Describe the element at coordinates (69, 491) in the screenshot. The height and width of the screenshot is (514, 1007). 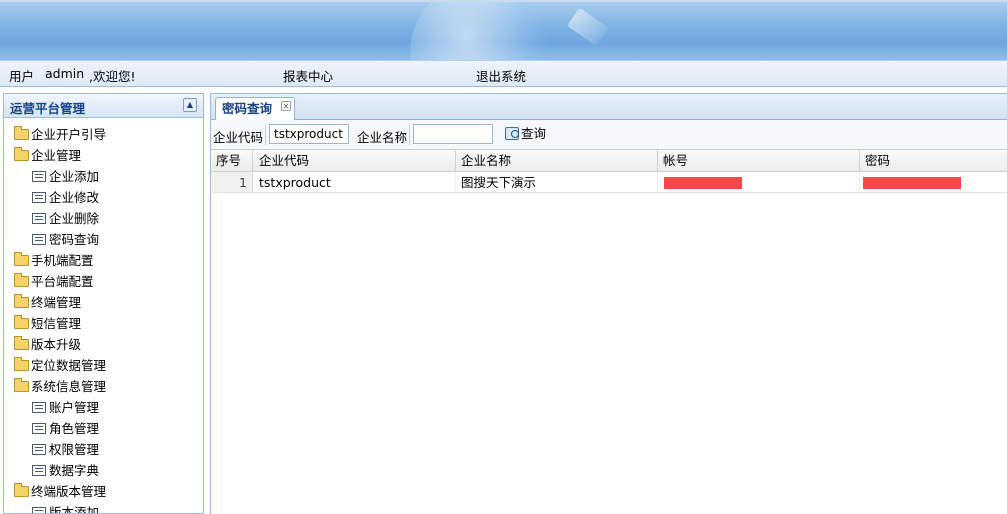
I see `sidebar-item-label: 终端版本管理` at that location.